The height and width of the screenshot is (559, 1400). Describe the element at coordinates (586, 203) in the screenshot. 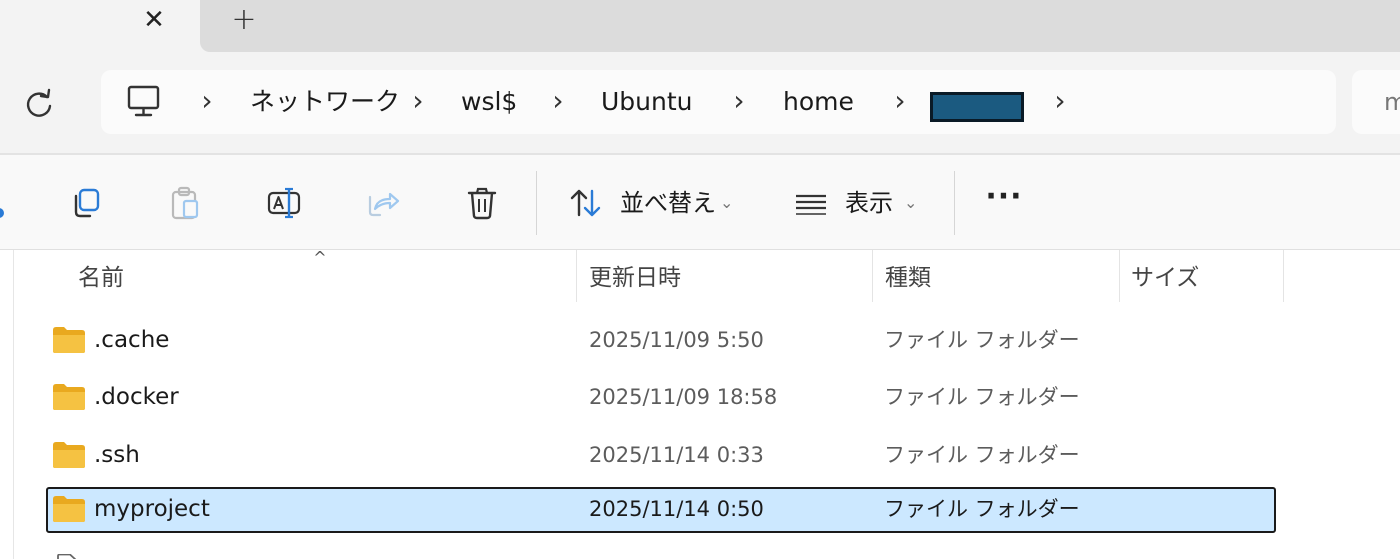

I see `sort-icon` at that location.